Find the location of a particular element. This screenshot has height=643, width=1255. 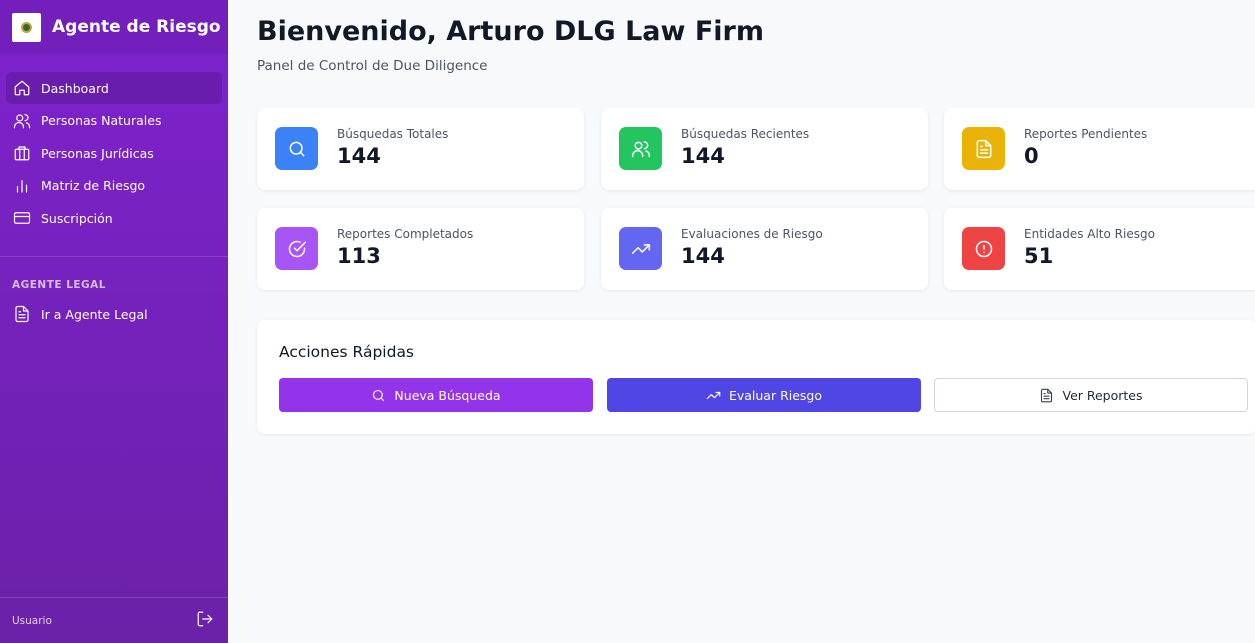

company-logo is located at coordinates (26, 27).